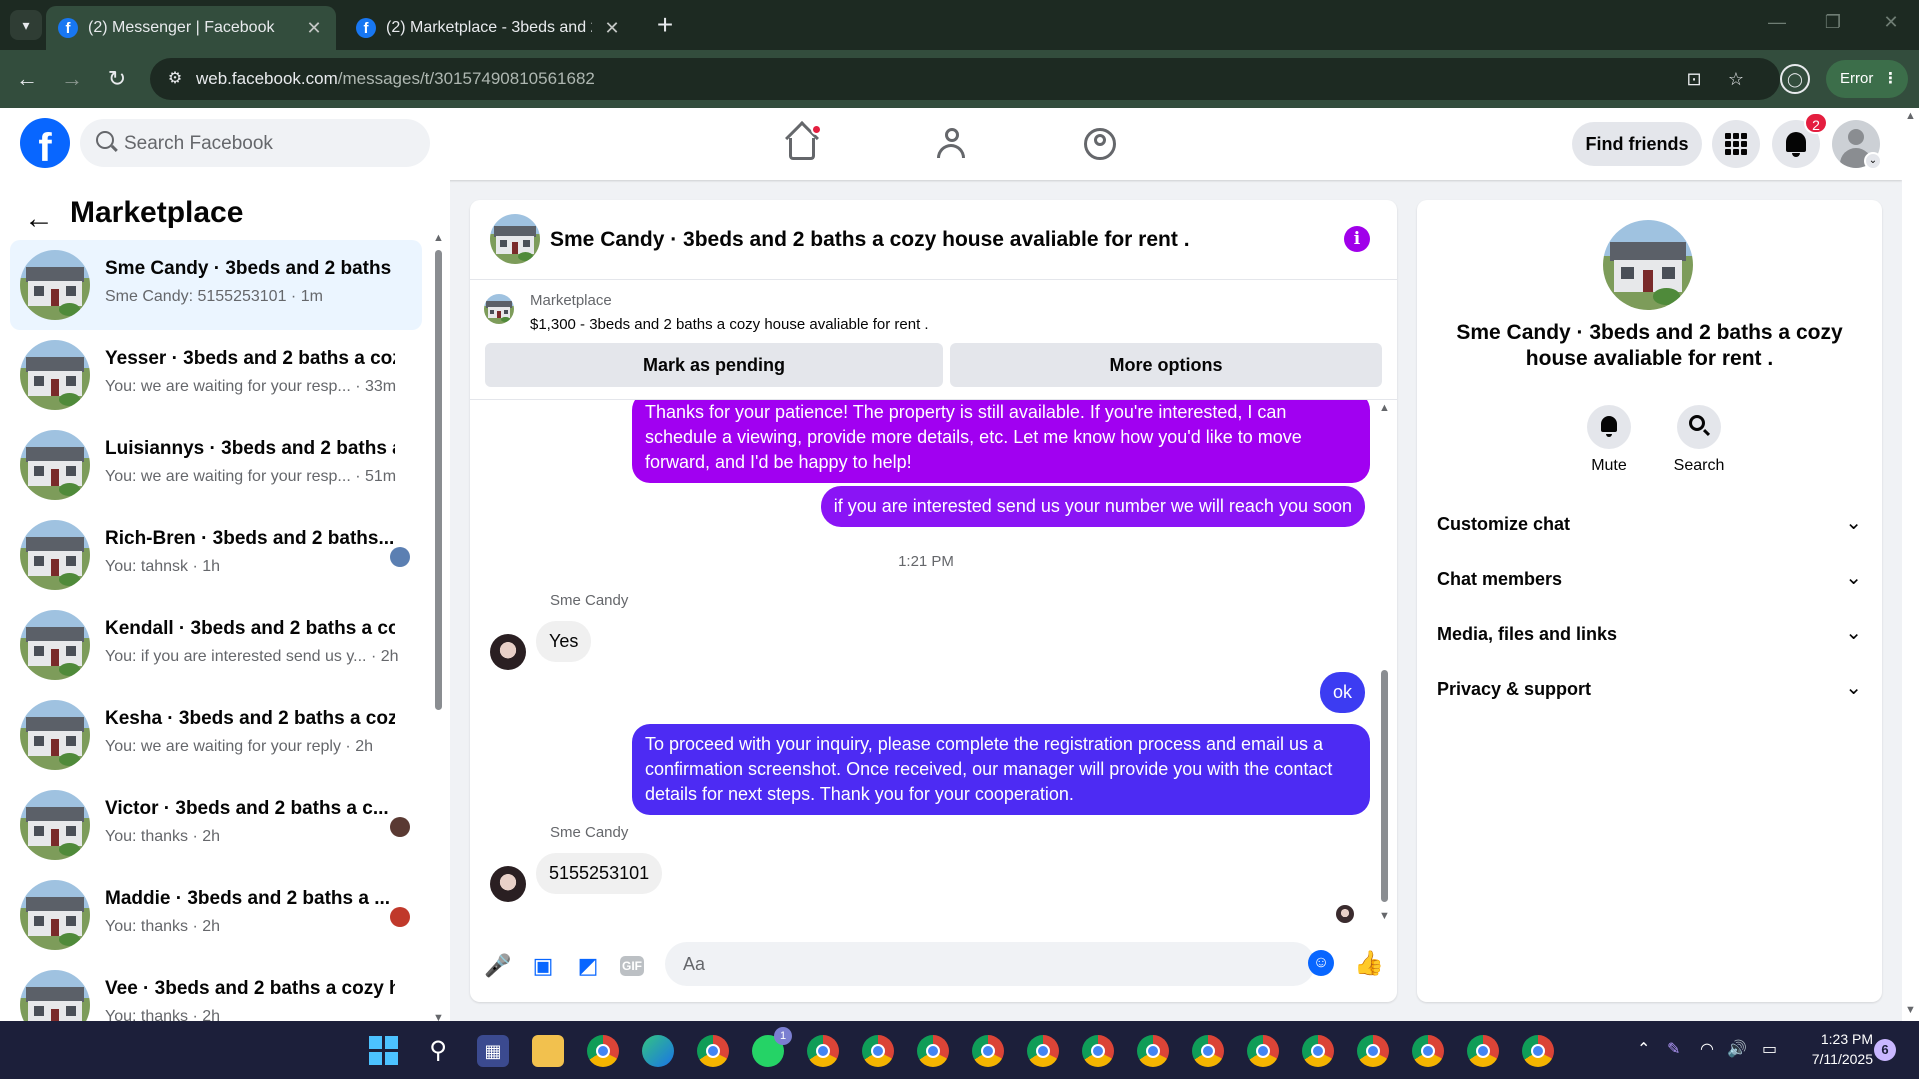 The height and width of the screenshot is (1079, 1919). What do you see at coordinates (1649, 691) in the screenshot?
I see `privacy-support-section: Privacy & support ⌄` at bounding box center [1649, 691].